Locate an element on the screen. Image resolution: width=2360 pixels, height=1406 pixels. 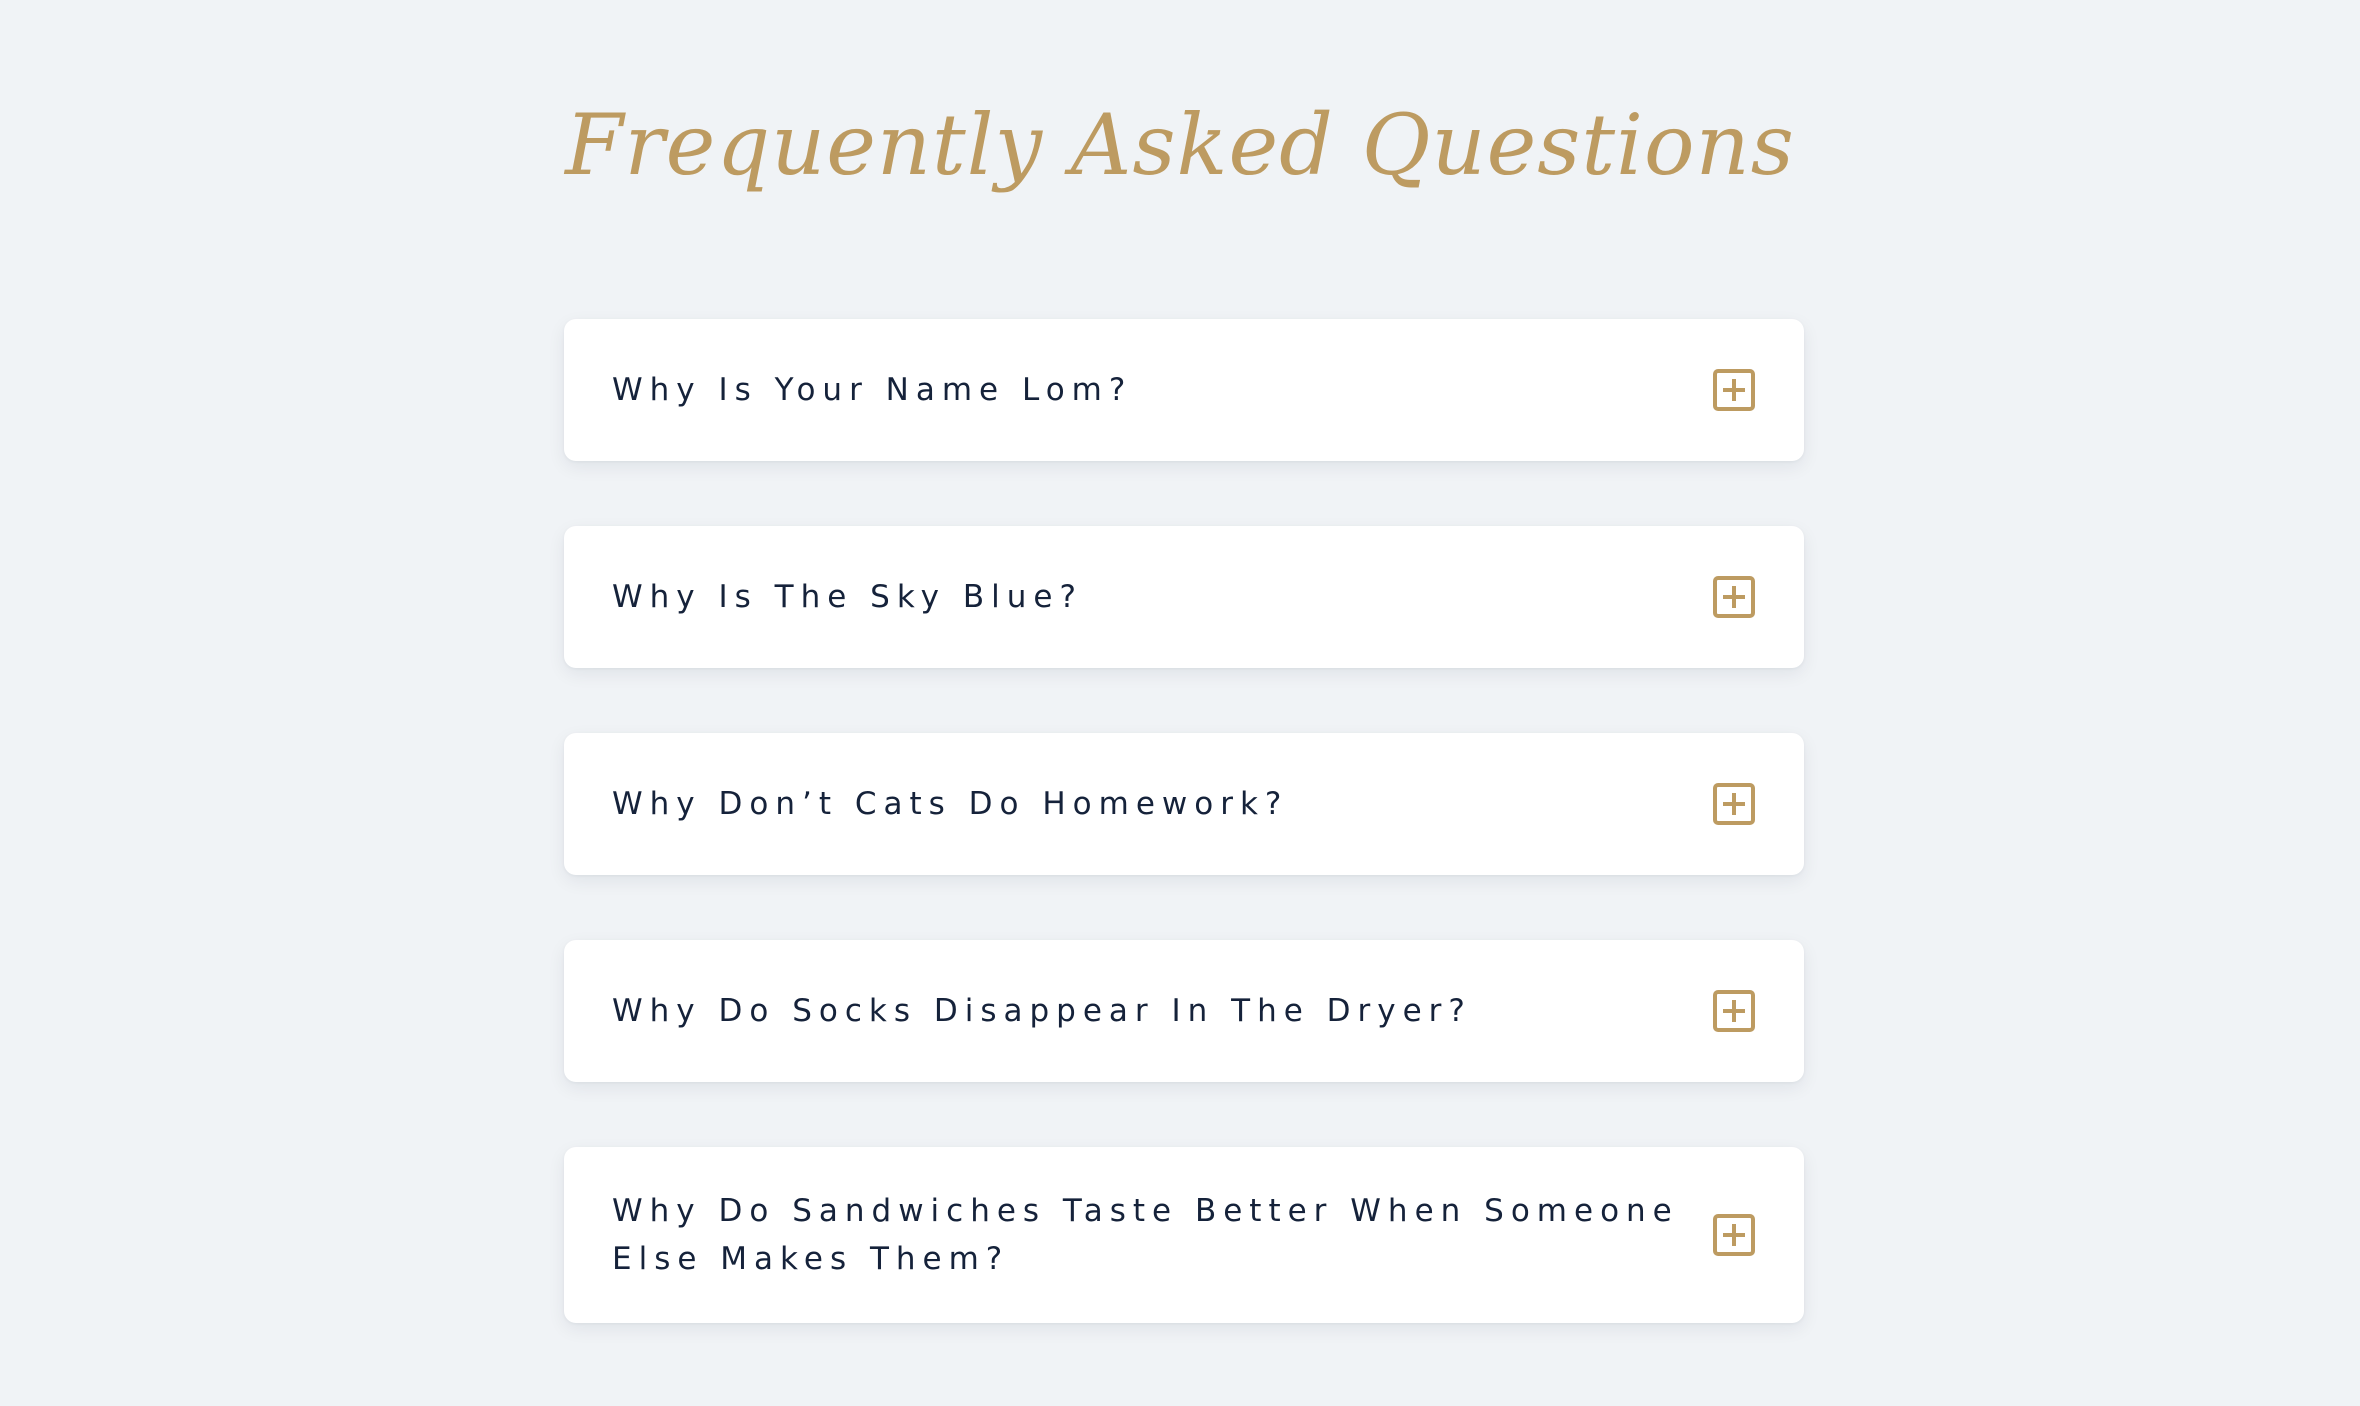
faq-item: Why Is Your Name Lom? is located at coordinates (1184, 390).